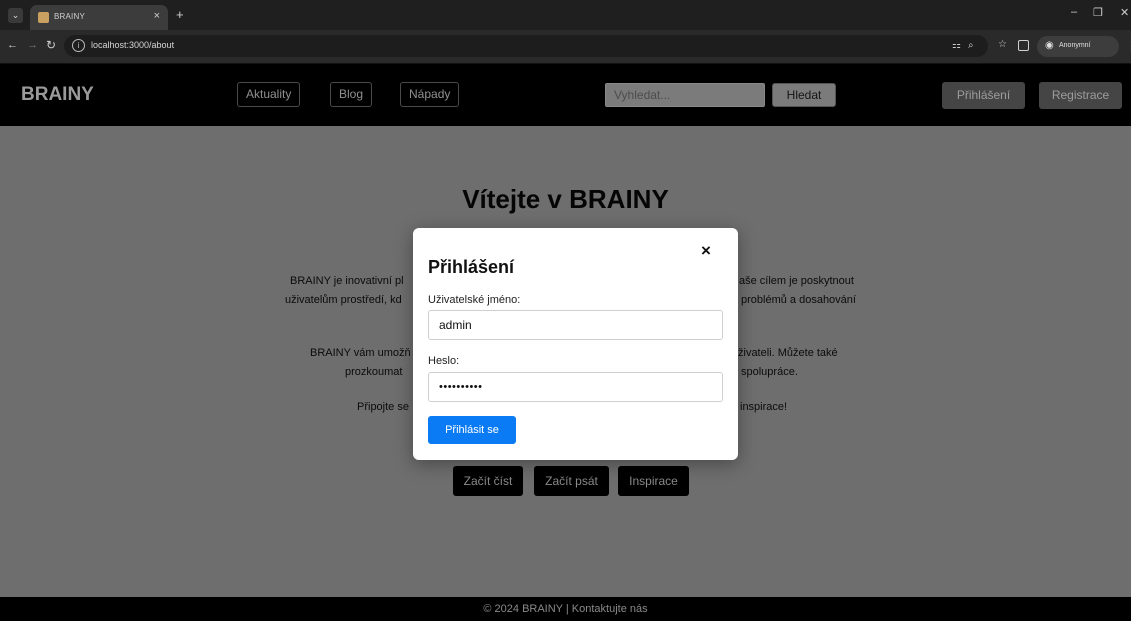  What do you see at coordinates (764, 407) in the screenshot?
I see `join-line-b: inspirace!` at bounding box center [764, 407].